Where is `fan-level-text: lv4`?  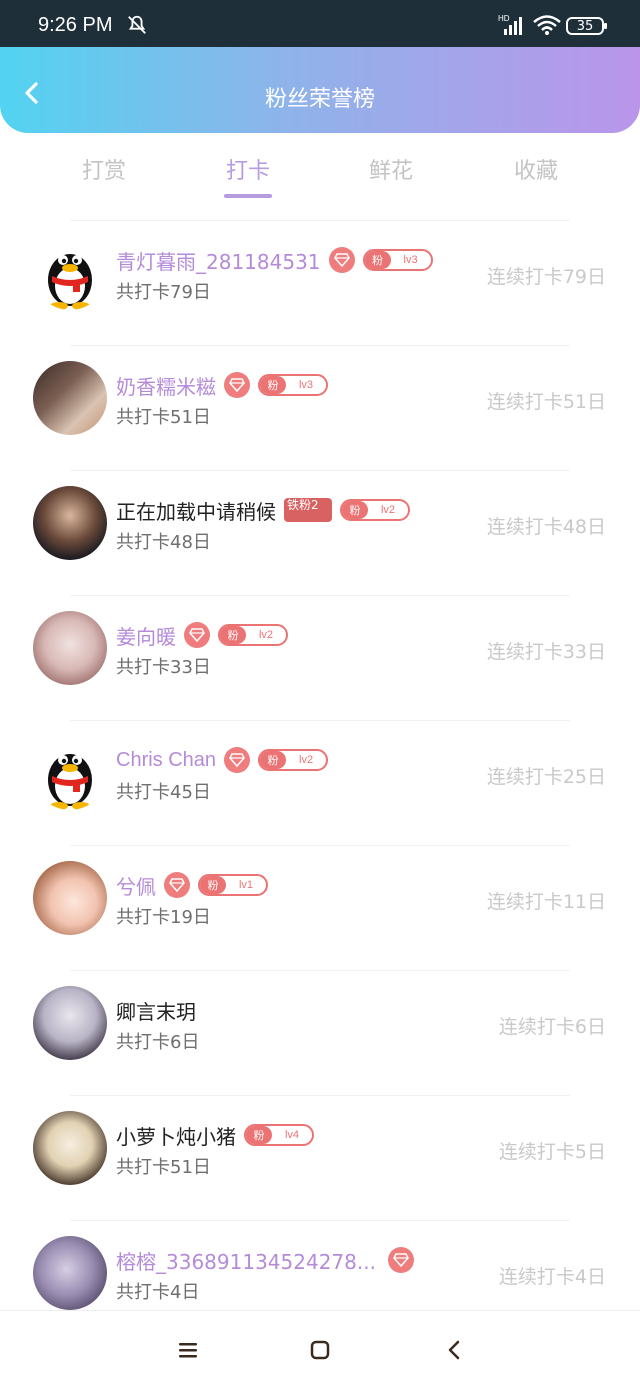 fan-level-text: lv4 is located at coordinates (292, 1135).